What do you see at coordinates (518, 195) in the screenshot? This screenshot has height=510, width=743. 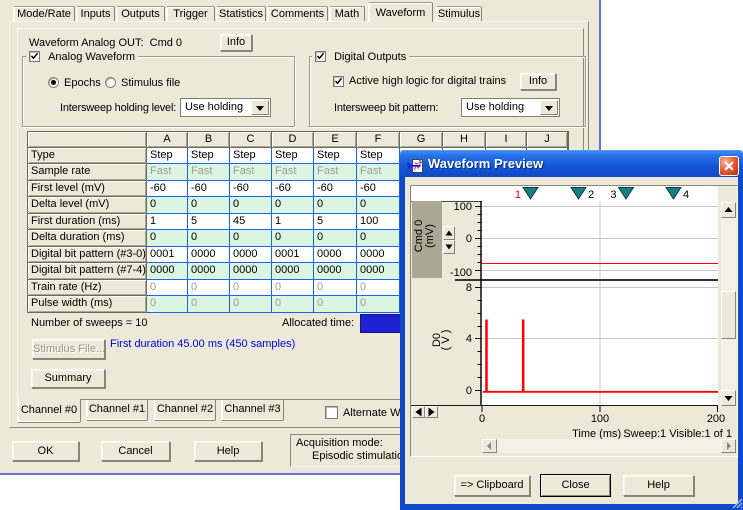 I see `svg-text: 1` at bounding box center [518, 195].